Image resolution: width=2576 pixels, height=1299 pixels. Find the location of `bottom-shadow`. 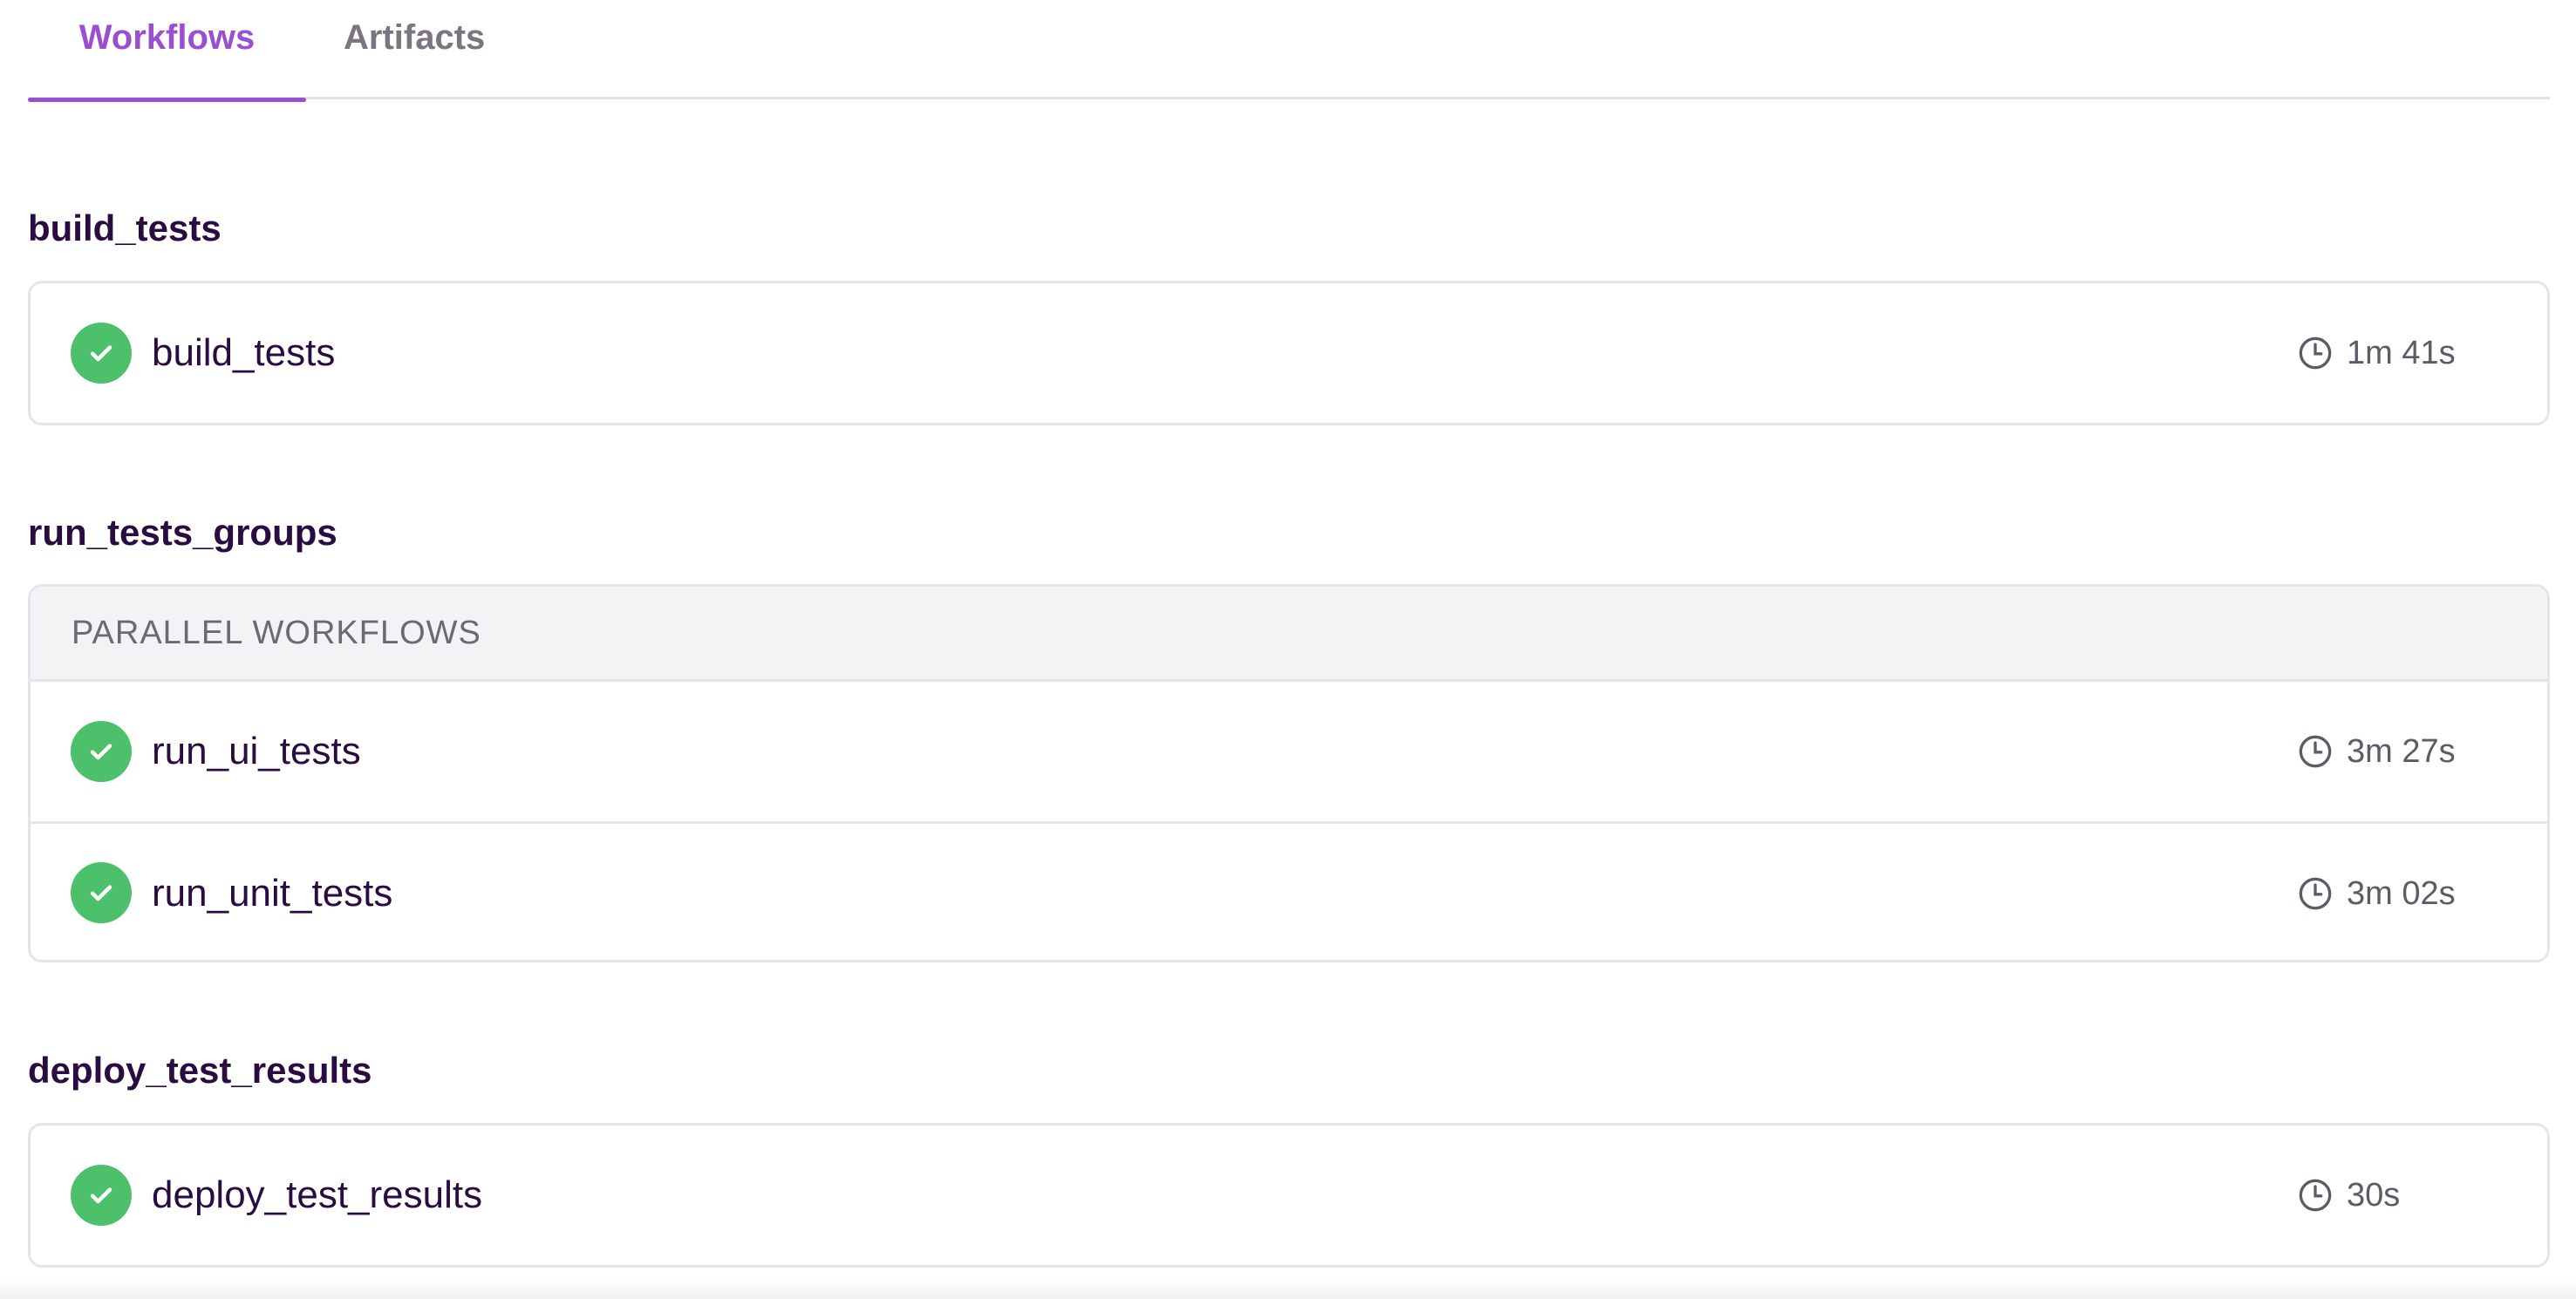

bottom-shadow is located at coordinates (1288, 1289).